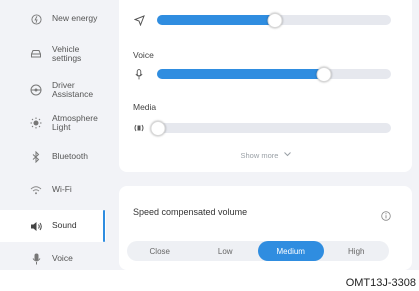  What do you see at coordinates (64, 225) in the screenshot?
I see `sidebar-item-label: Sound` at bounding box center [64, 225].